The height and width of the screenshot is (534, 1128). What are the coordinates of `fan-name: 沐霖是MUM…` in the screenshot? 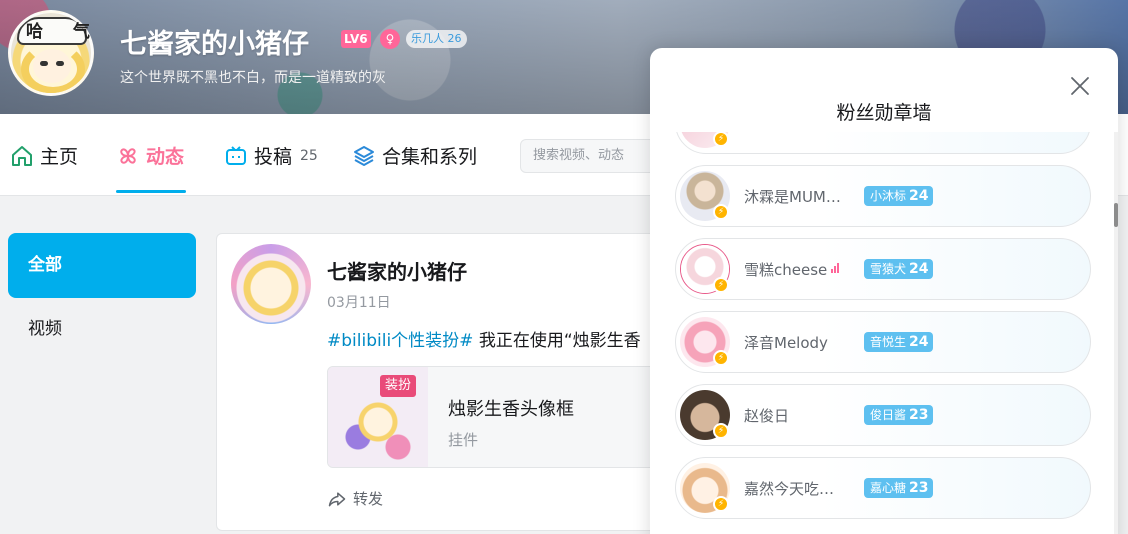 It's located at (792, 197).